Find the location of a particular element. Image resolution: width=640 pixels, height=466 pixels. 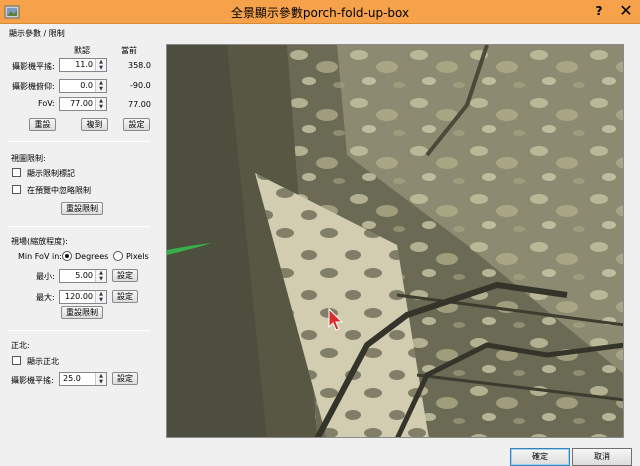

set-min-fov-button: 設定 is located at coordinates (125, 275).